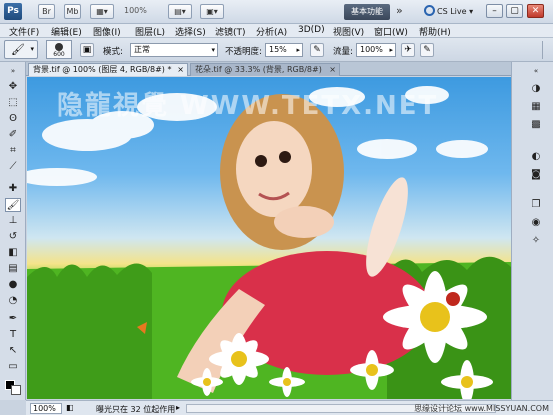 The width and height of the screenshot is (553, 415). I want to click on flow-label: 流量:, so click(343, 52).